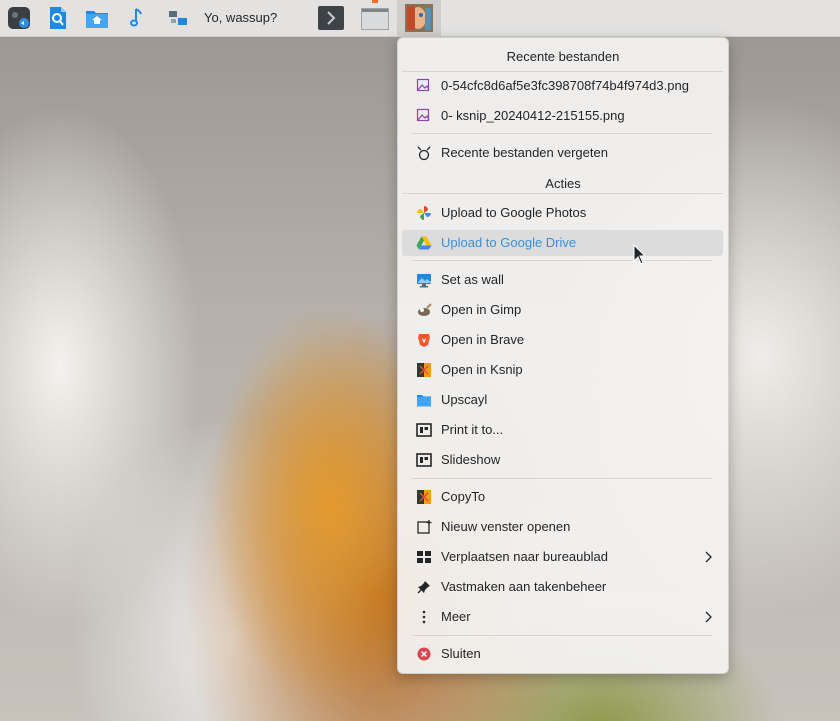  What do you see at coordinates (562, 617) in the screenshot?
I see `window-more: Meer` at bounding box center [562, 617].